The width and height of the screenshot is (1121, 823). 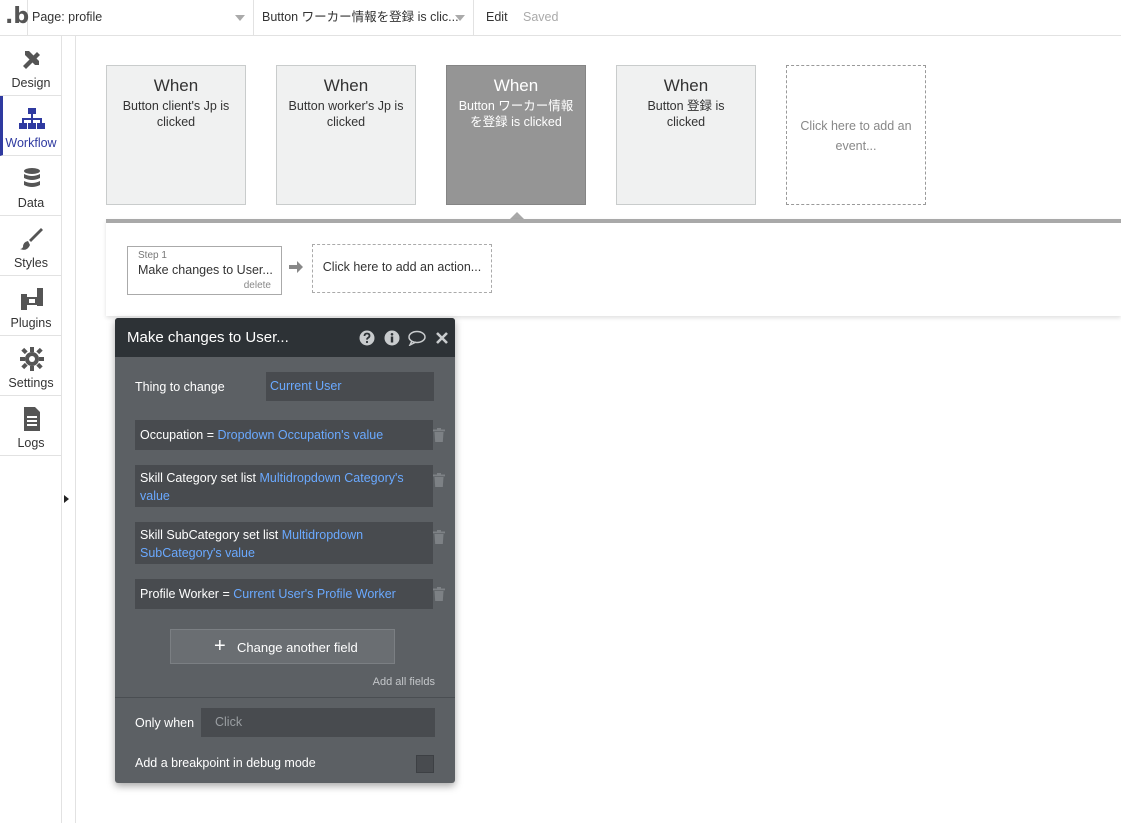 I want to click on sidebar-item-plugins: Plugins, so click(x=31, y=306).